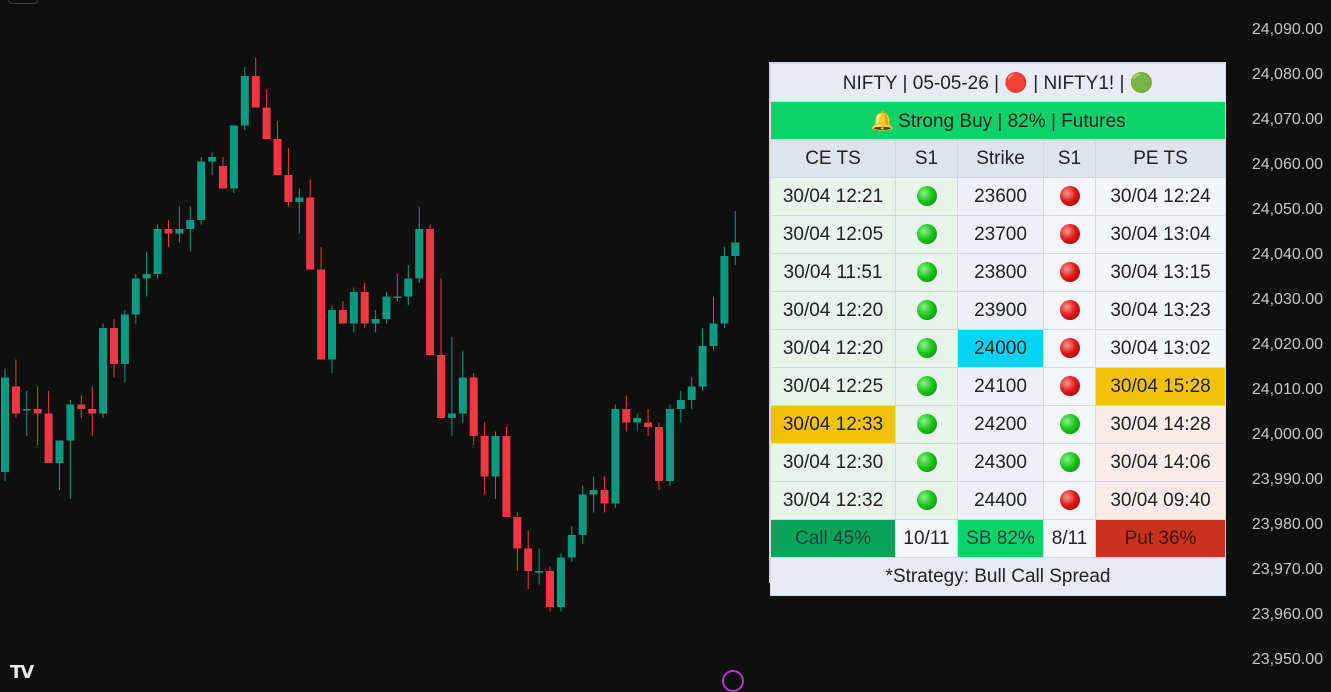  Describe the element at coordinates (23, 2) in the screenshot. I see `corner-button` at that location.